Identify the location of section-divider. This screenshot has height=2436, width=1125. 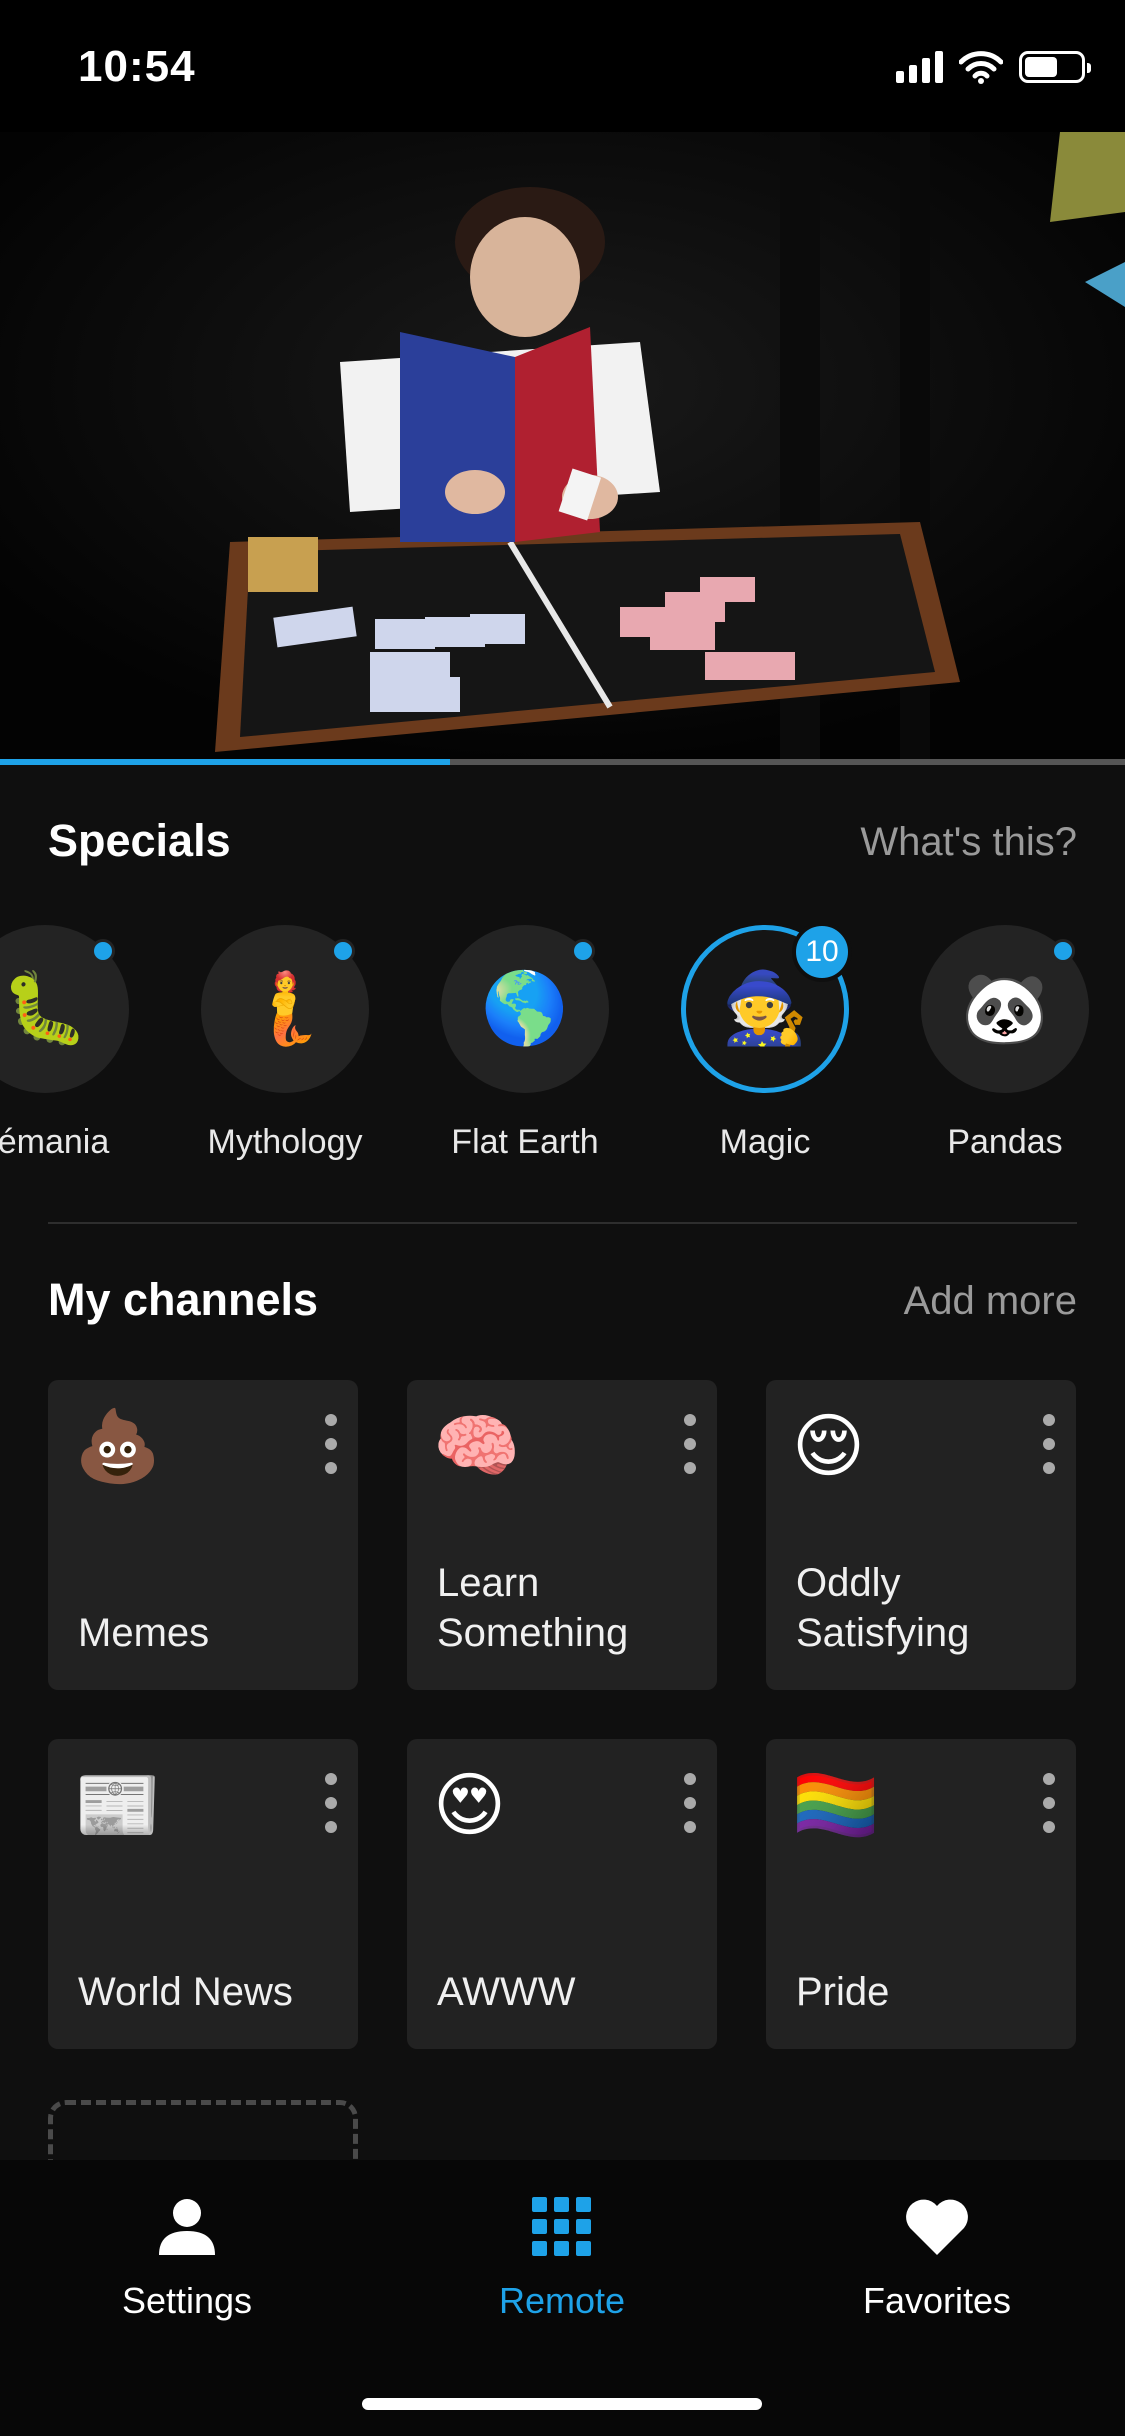
(562, 1223).